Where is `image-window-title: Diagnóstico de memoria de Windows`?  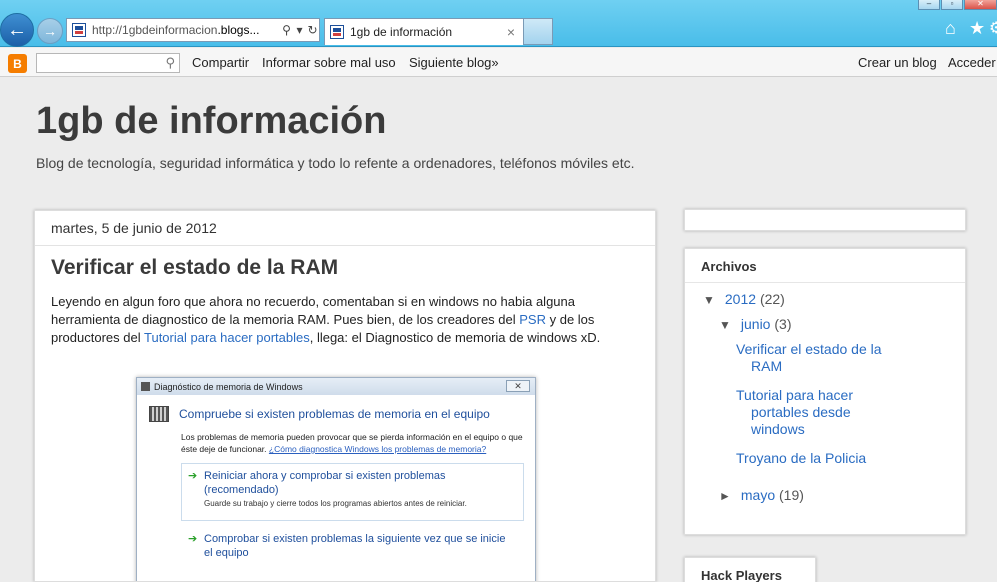
image-window-title: Diagnóstico de memoria de Windows is located at coordinates (228, 386).